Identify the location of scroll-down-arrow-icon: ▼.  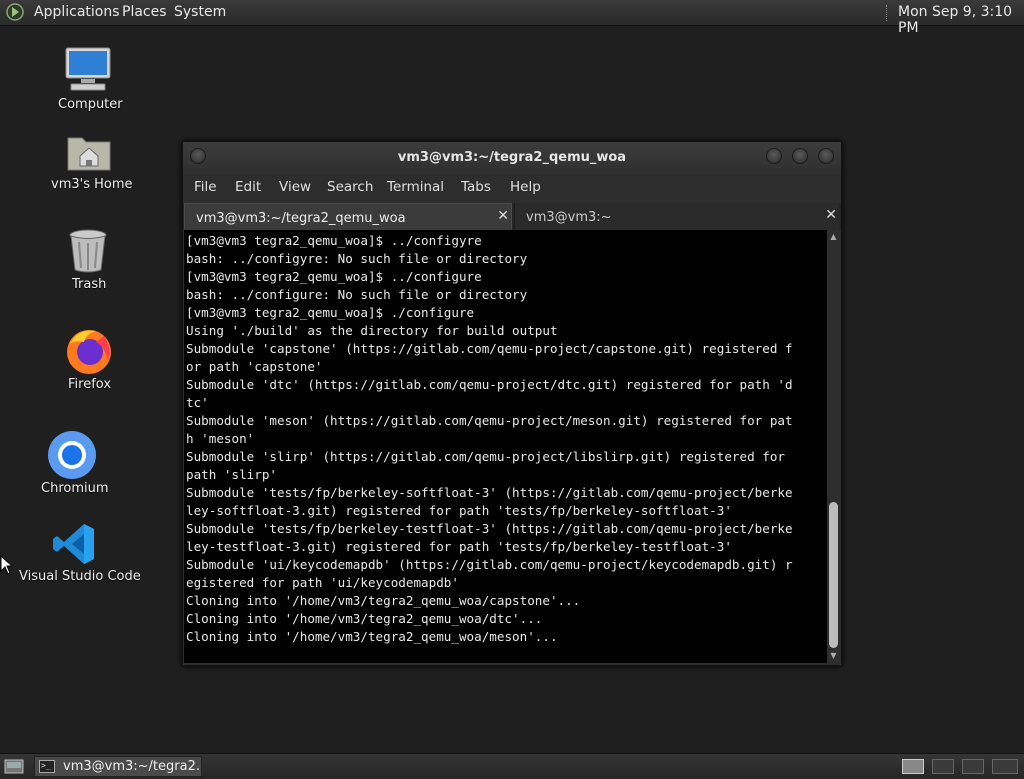
(833, 656).